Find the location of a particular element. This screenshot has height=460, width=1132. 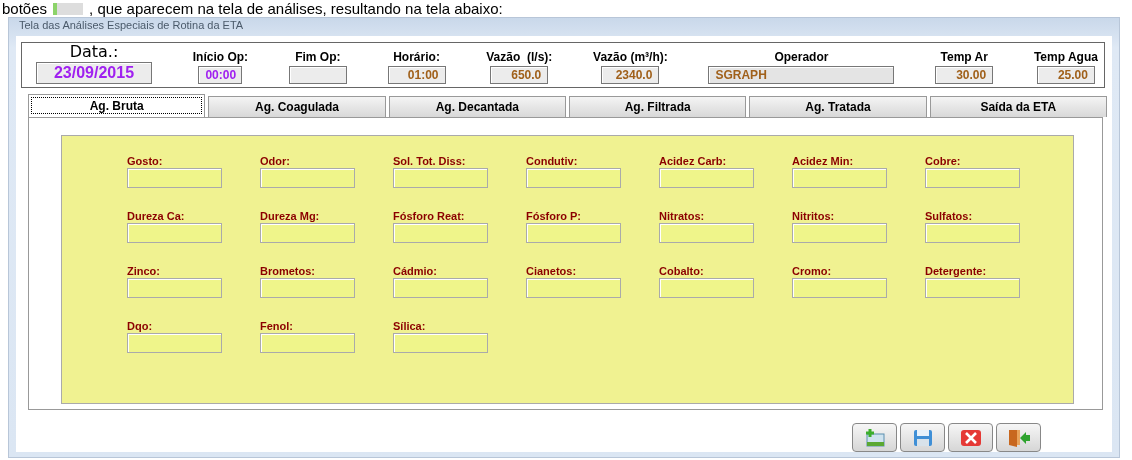

field-label: Horário: is located at coordinates (416, 57).